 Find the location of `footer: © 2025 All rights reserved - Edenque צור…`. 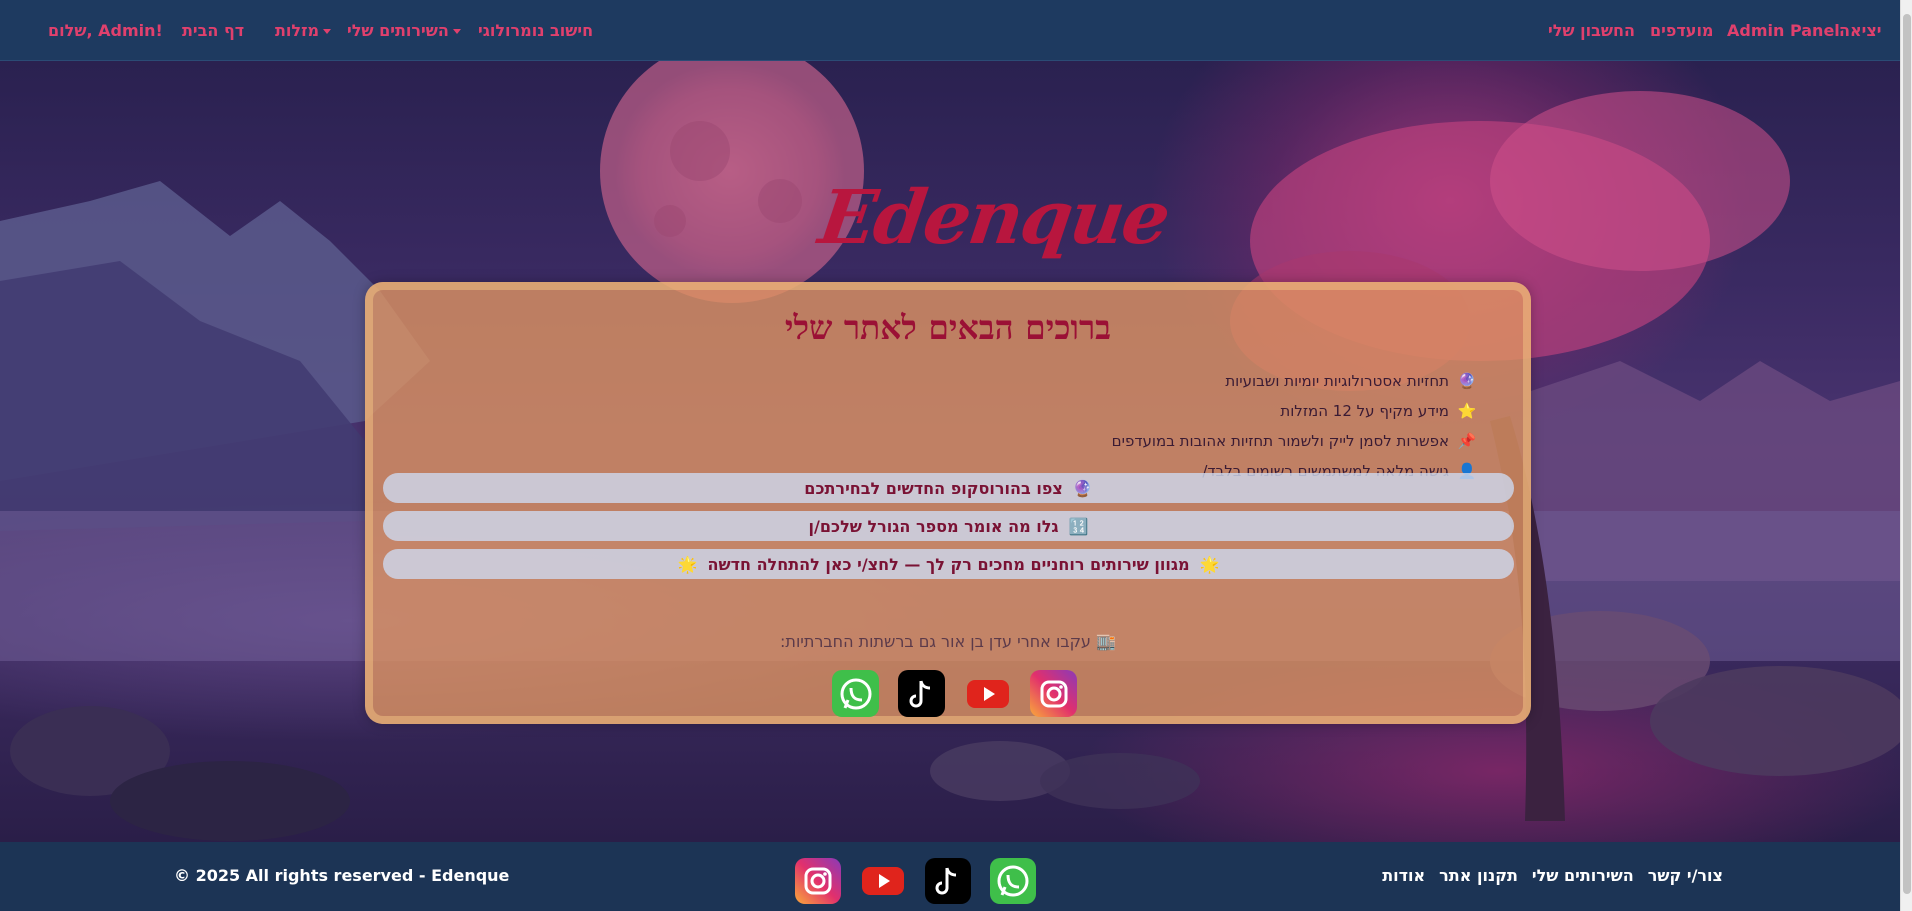

footer: © 2025 All rights reserved - Edenque צור… is located at coordinates (950, 876).